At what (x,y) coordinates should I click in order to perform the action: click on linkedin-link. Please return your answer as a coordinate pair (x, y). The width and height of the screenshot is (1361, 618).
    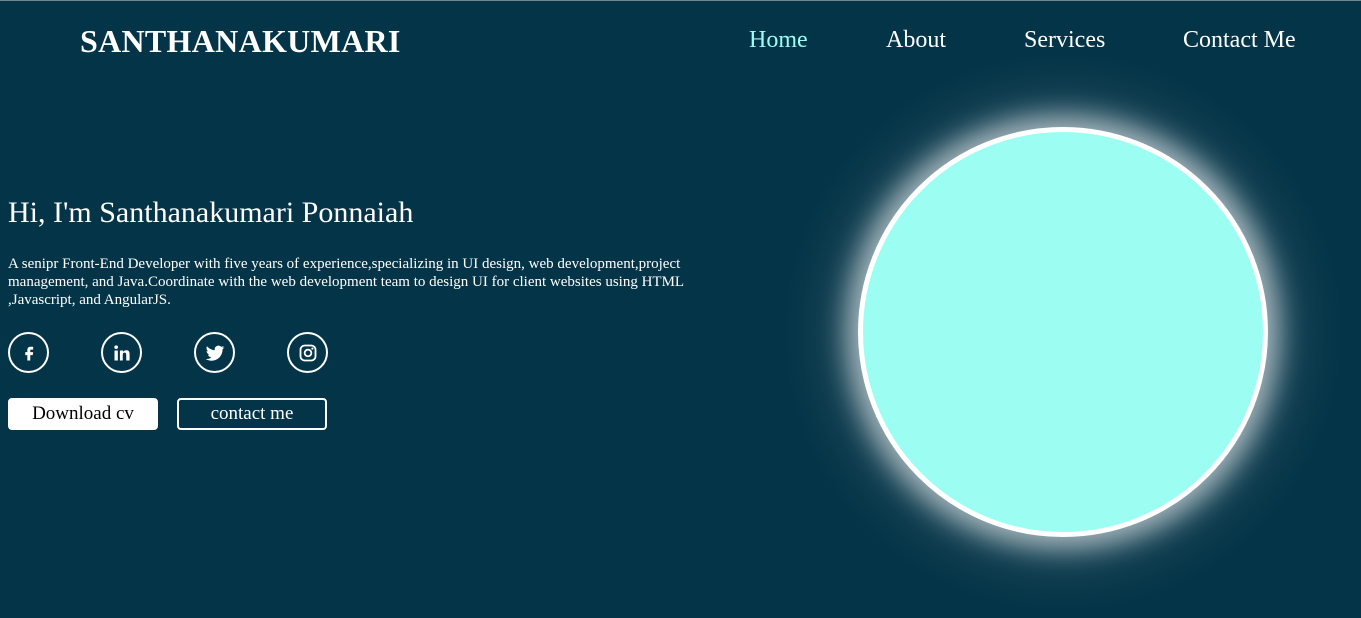
    Looking at the image, I should click on (121, 352).